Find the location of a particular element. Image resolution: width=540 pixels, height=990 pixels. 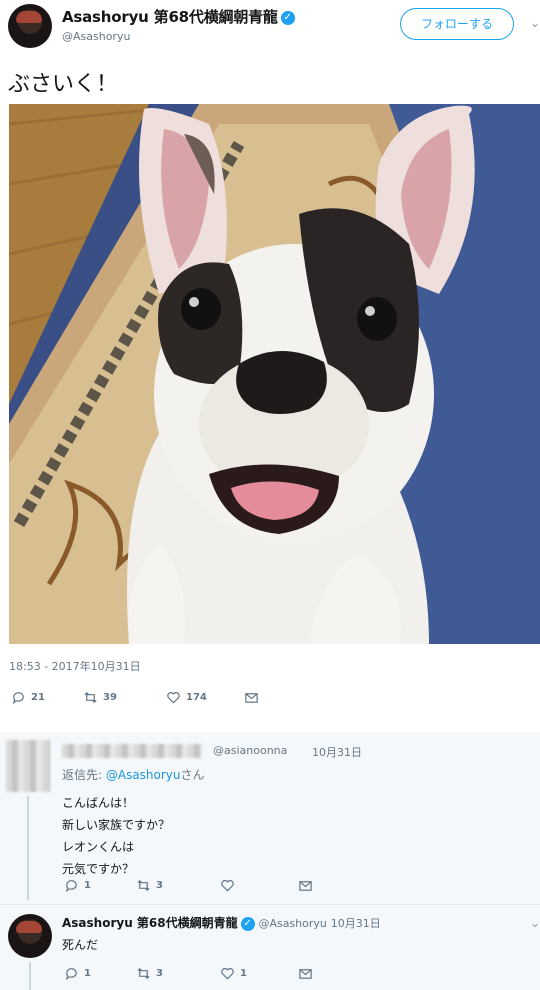

reply1-line: こんばんは！ is located at coordinates (98, 803).